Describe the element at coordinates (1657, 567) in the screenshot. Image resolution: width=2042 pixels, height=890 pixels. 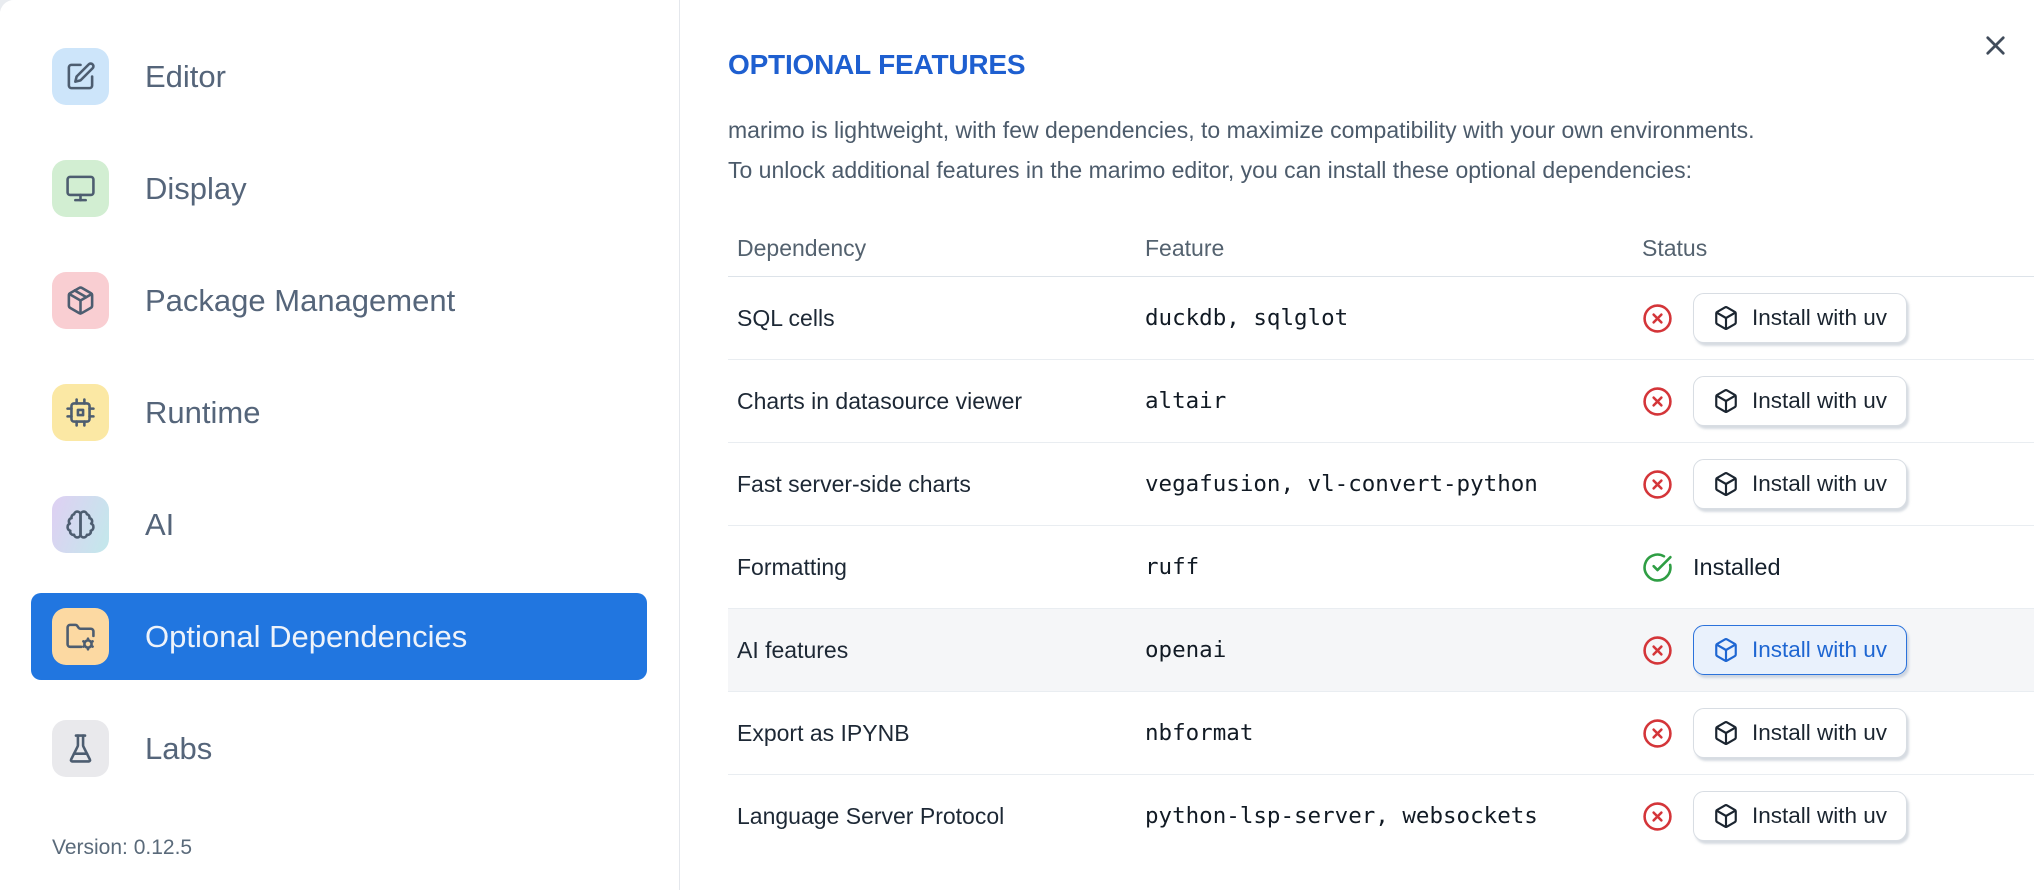
I see `installed-check-icon` at that location.